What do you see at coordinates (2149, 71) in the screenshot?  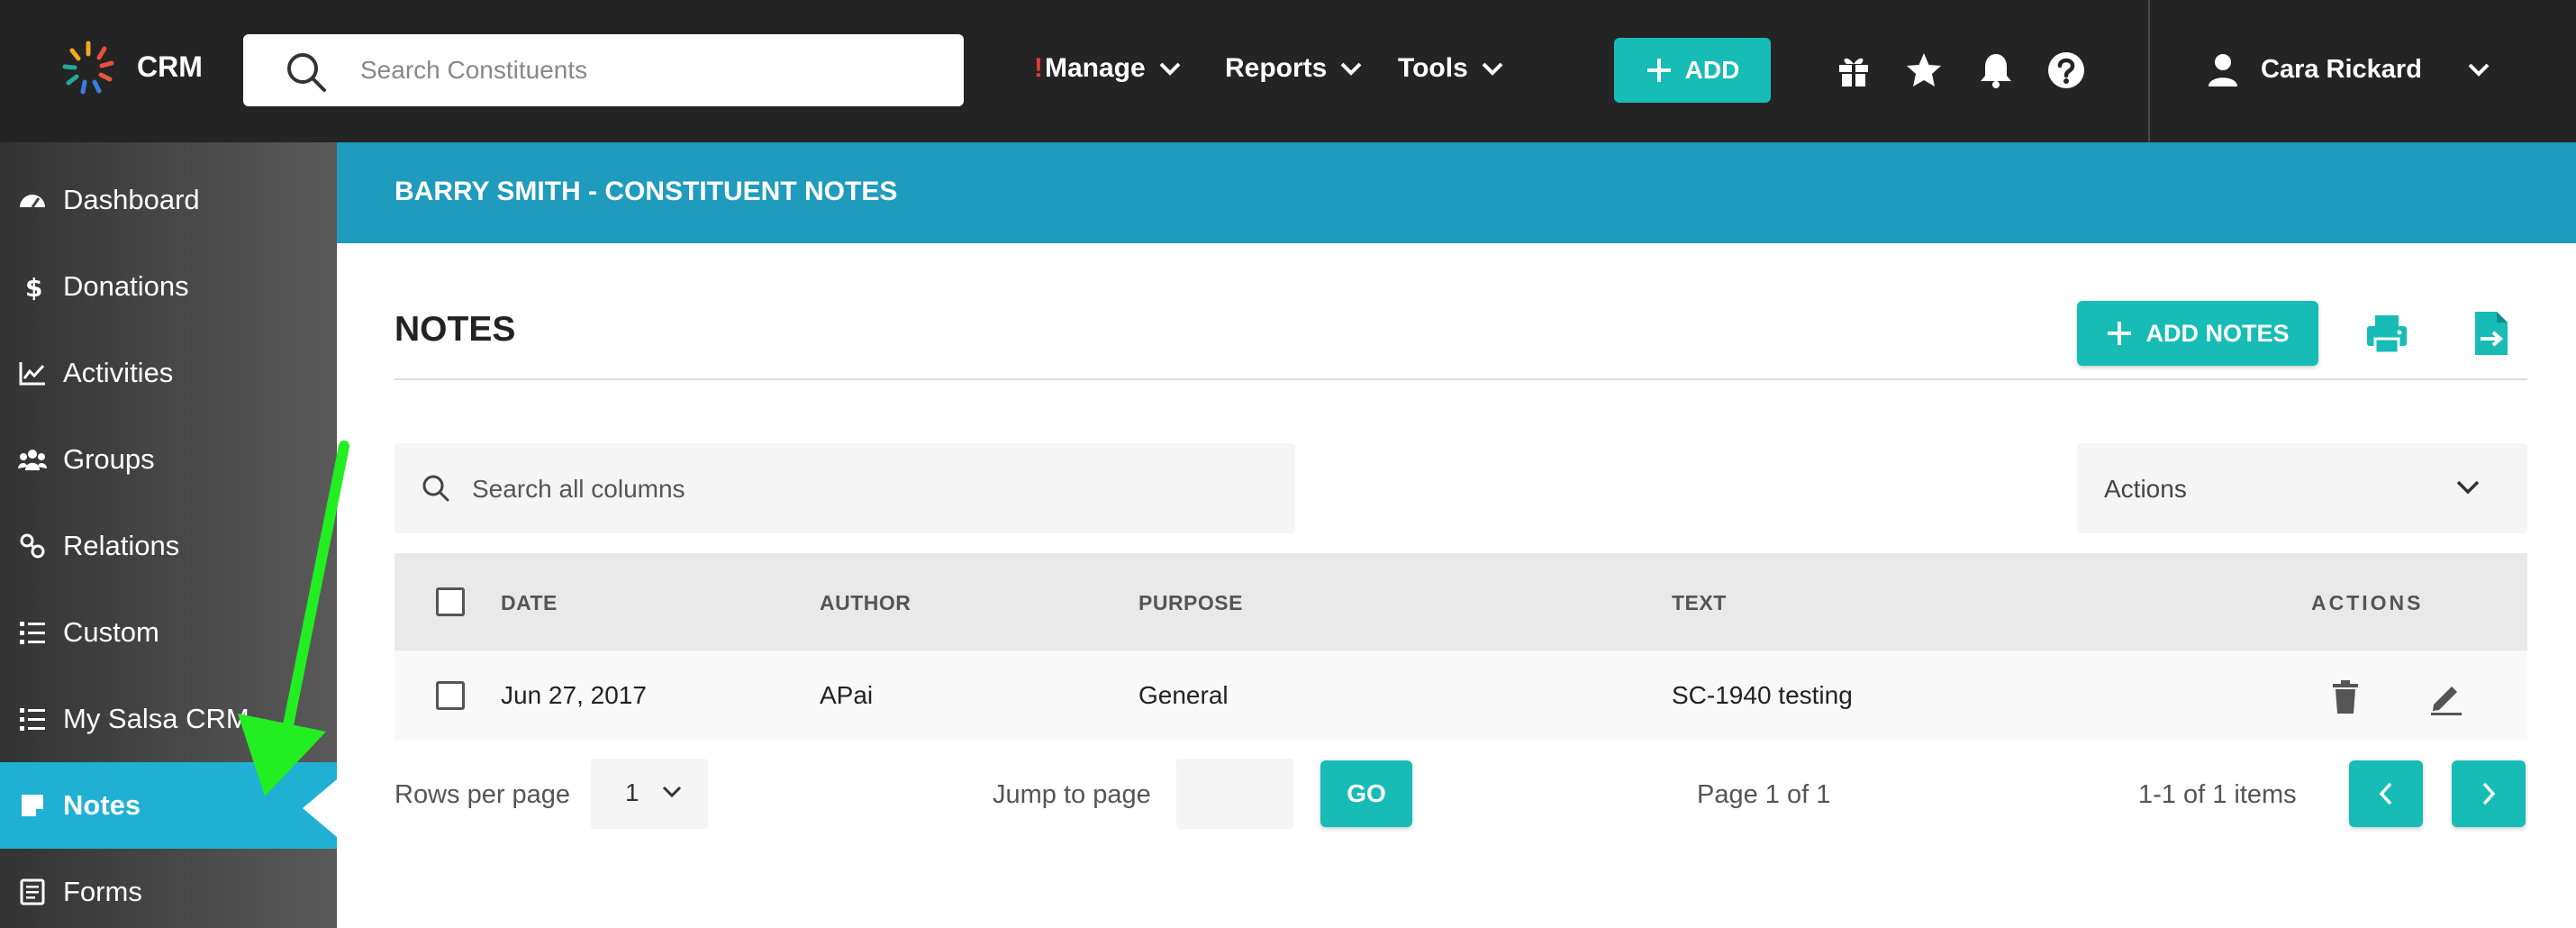 I see `topbar-divider` at bounding box center [2149, 71].